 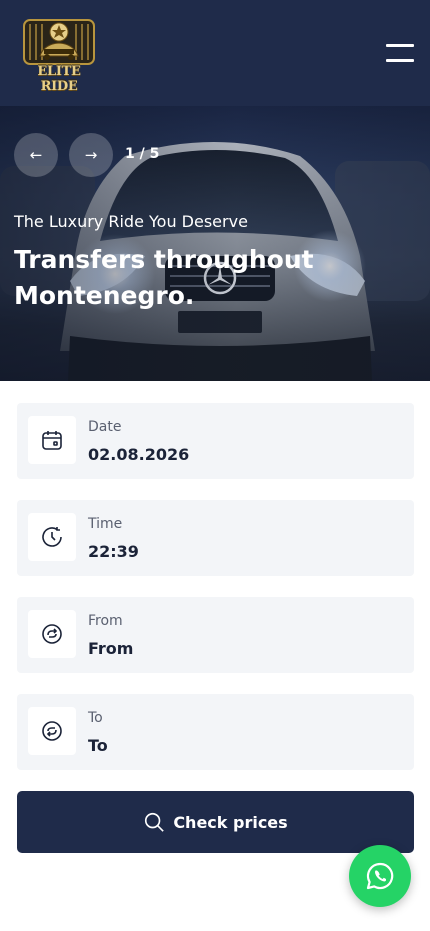 What do you see at coordinates (98, 745) in the screenshot?
I see `to-value: To` at bounding box center [98, 745].